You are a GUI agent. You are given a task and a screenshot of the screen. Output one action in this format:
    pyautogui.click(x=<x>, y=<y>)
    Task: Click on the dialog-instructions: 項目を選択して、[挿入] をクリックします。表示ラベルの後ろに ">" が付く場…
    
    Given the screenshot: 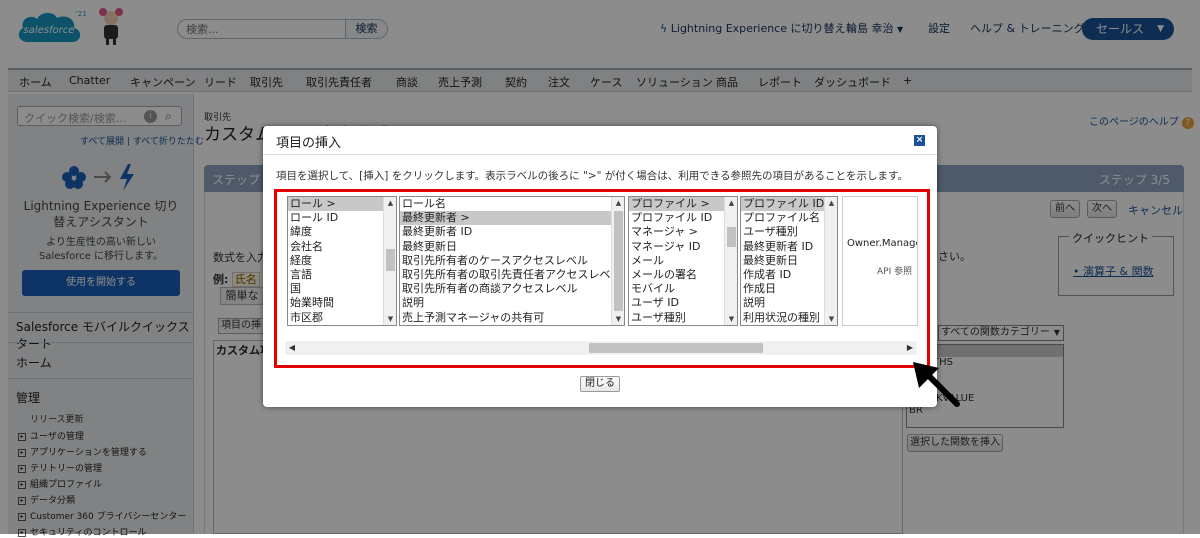 What is the action you would take?
    pyautogui.click(x=592, y=176)
    